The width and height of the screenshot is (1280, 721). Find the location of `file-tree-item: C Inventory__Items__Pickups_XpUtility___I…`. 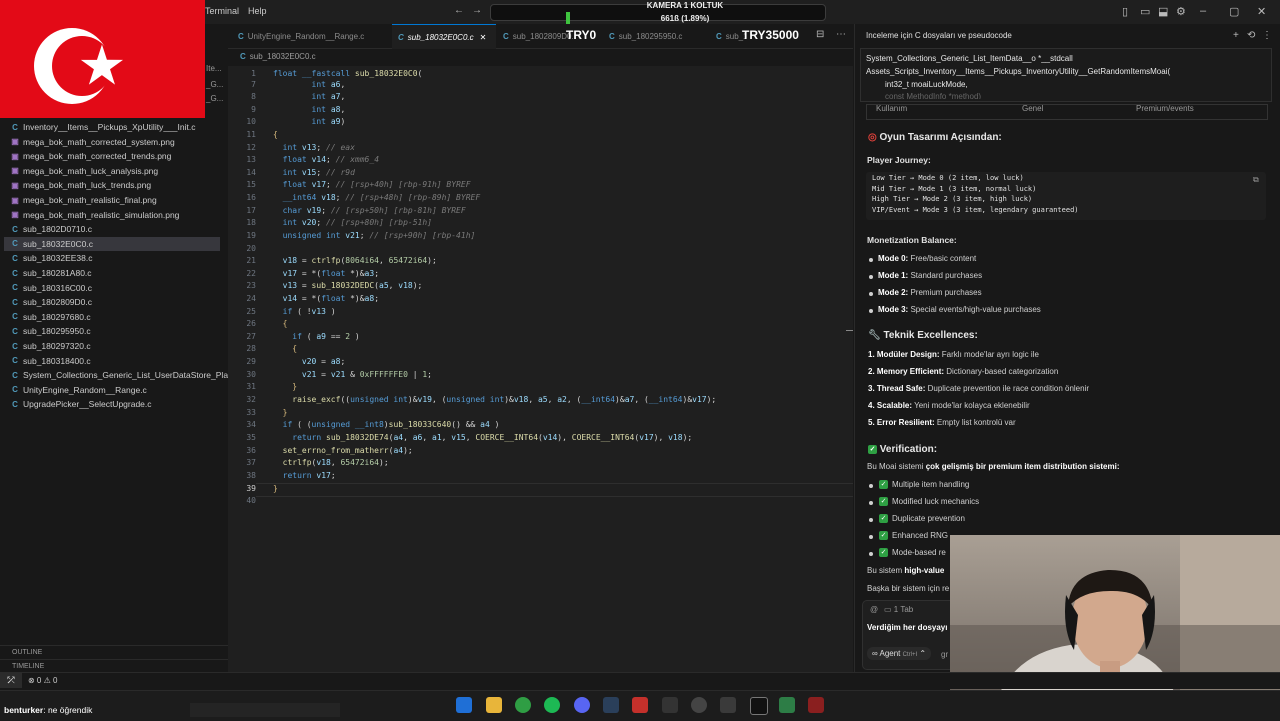

file-tree-item: C Inventory__Items__Pickups_XpUtility___I… is located at coordinates (102, 127).